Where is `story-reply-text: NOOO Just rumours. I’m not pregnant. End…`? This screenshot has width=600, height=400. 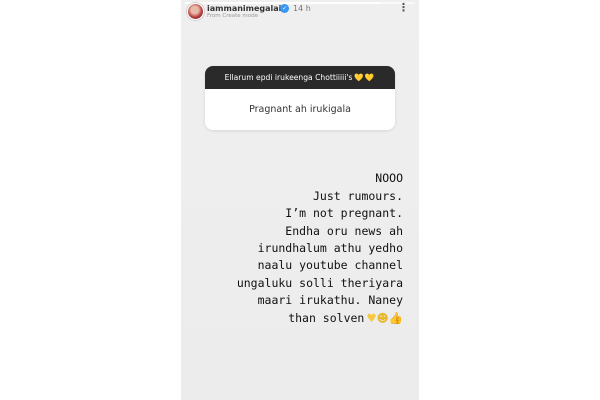 story-reply-text: NOOO Just rumours. I’m not pregnant. End… is located at coordinates (303, 240).